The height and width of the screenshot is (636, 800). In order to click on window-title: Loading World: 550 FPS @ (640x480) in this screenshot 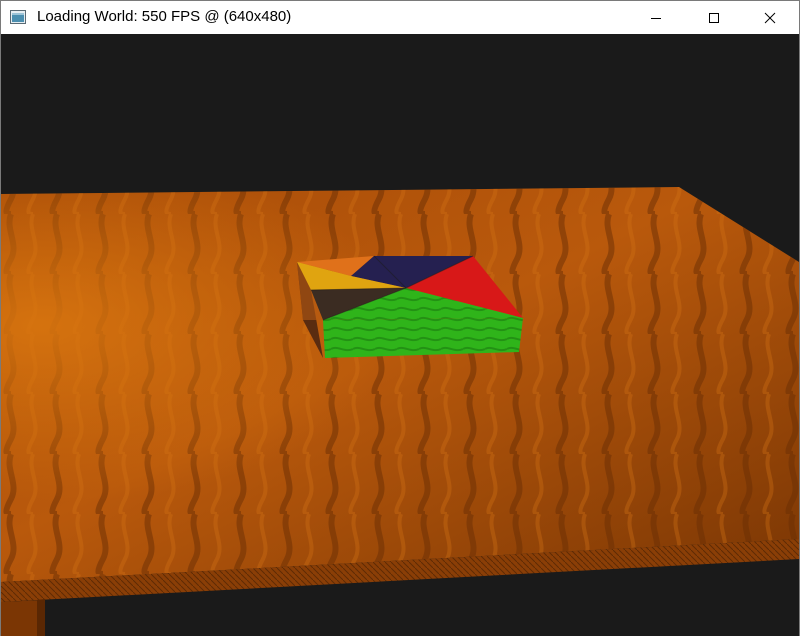, I will do `click(164, 16)`.